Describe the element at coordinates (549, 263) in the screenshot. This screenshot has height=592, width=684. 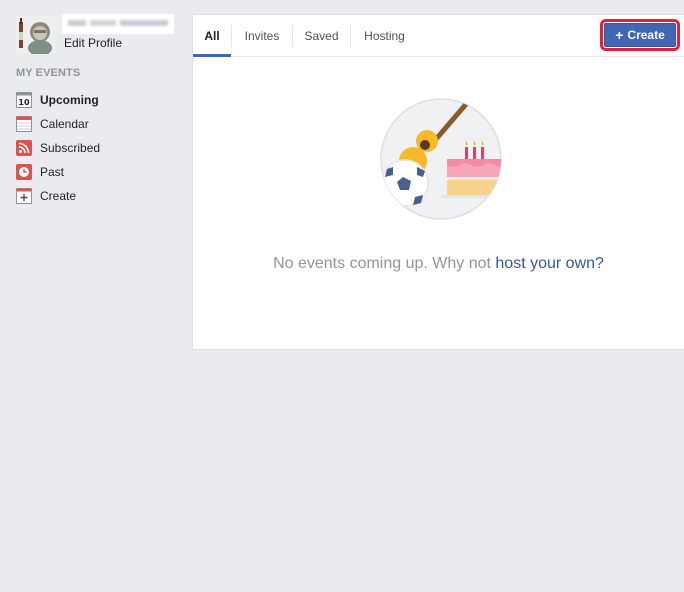
I see `host-your-own-link: host your own?` at that location.